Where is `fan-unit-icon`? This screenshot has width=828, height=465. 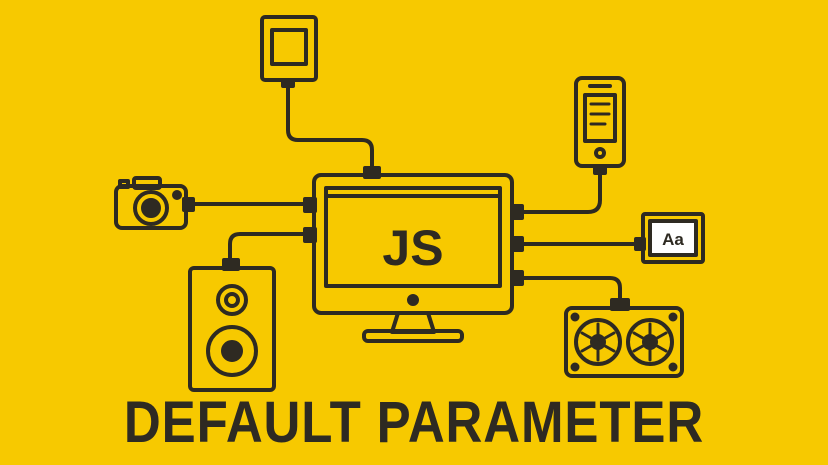 fan-unit-icon is located at coordinates (624, 338).